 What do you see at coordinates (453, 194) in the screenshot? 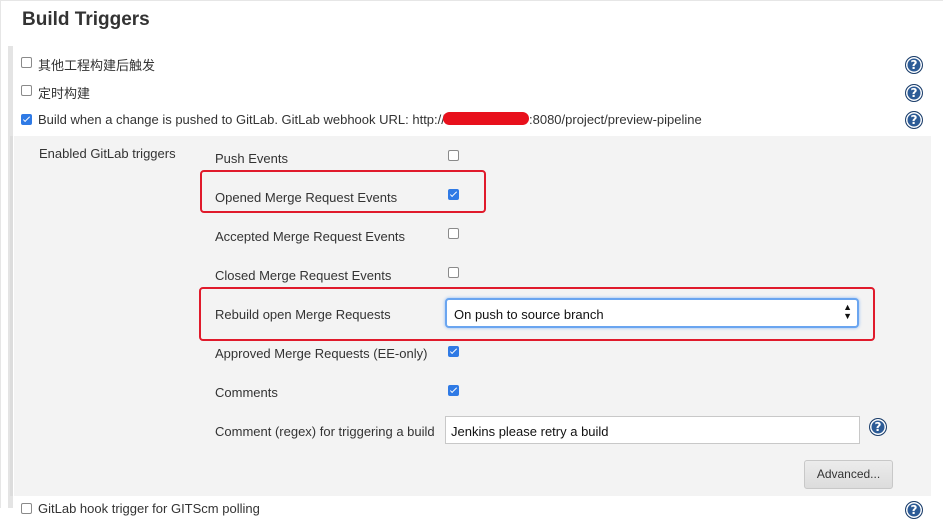
I see `opened-mr-events-checkbox` at bounding box center [453, 194].